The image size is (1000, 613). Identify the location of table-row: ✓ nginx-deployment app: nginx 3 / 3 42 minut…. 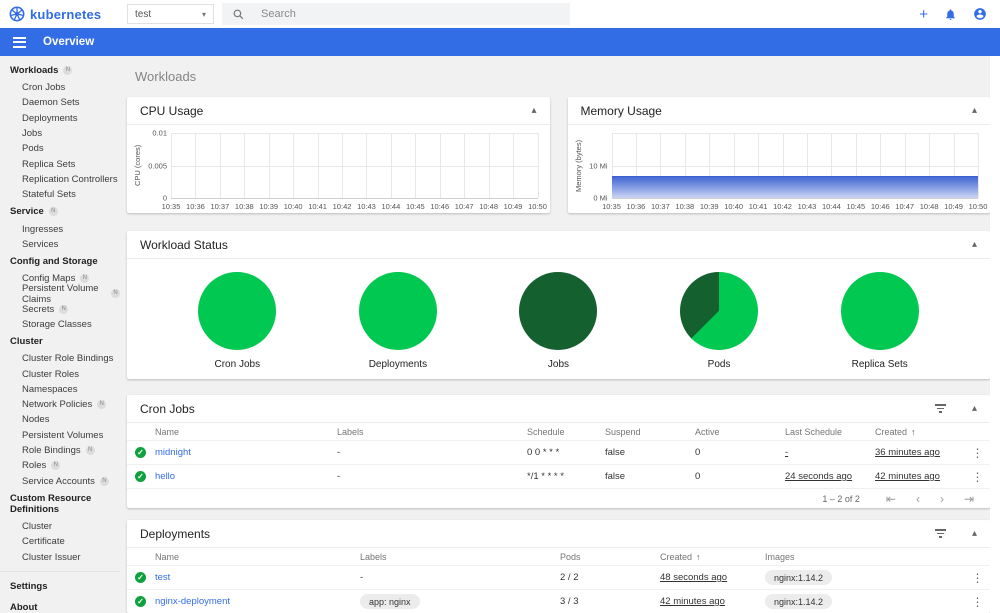
(558, 601).